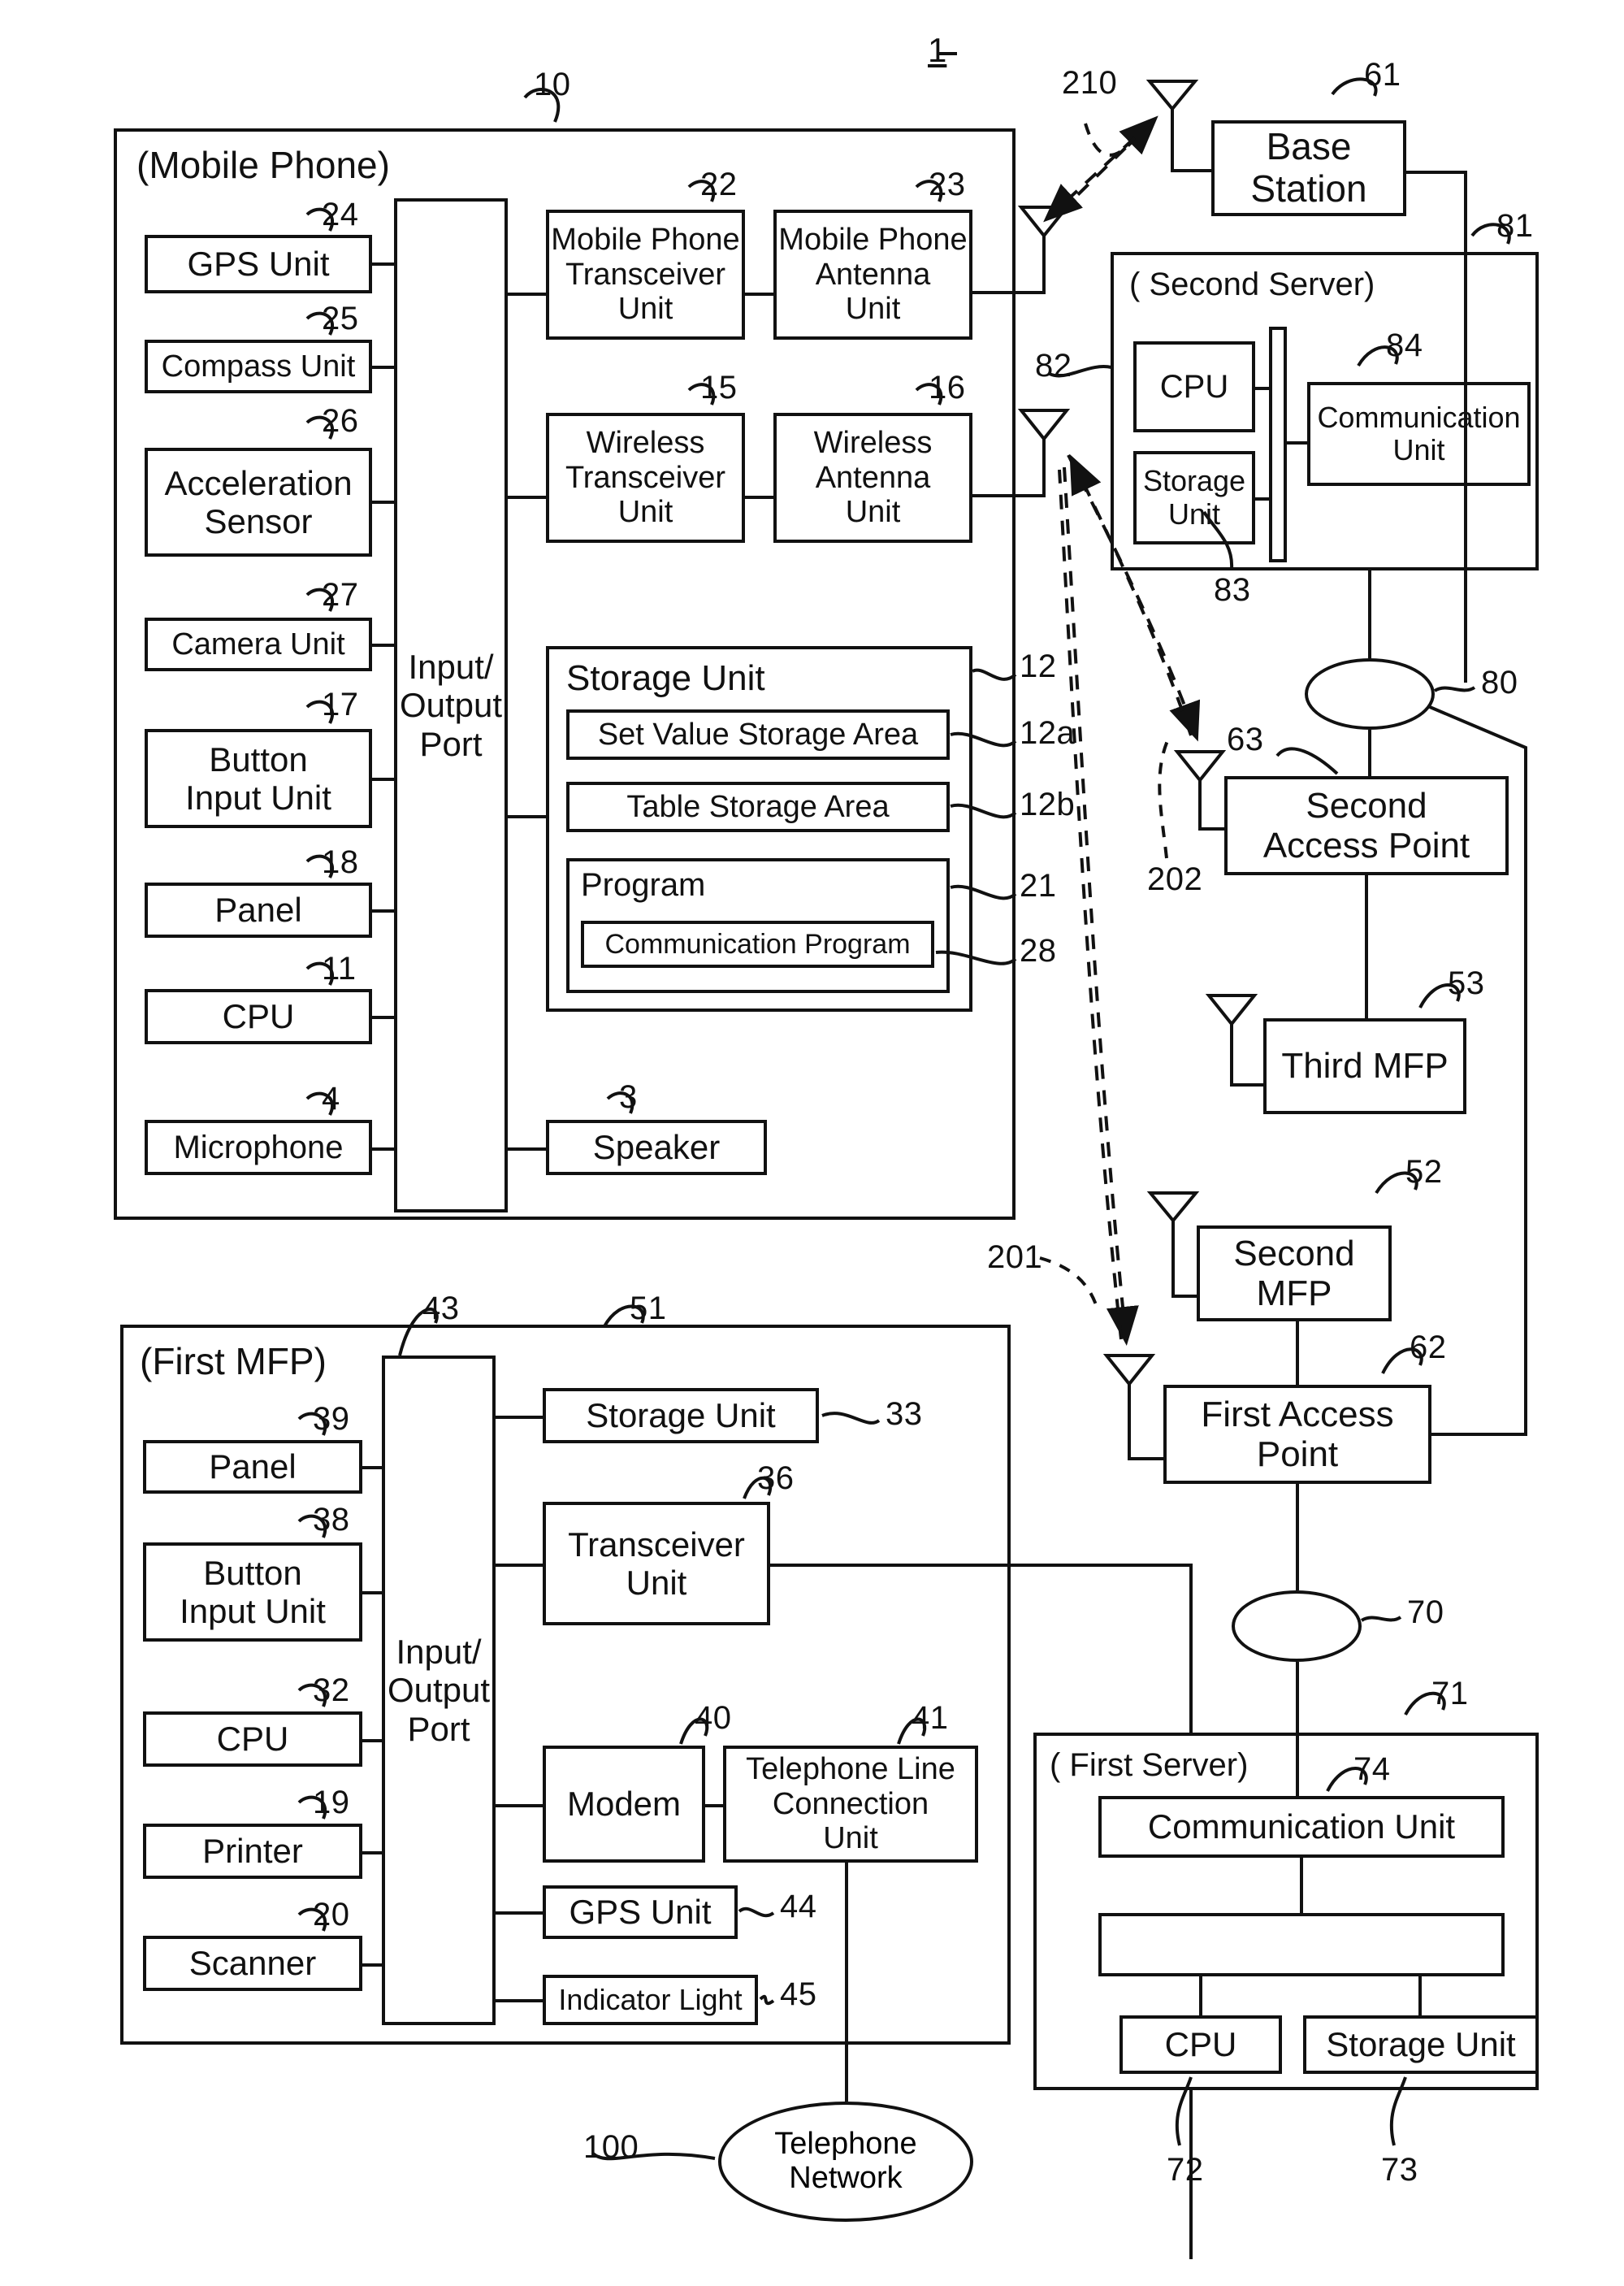 Image resolution: width=1624 pixels, height=2286 pixels. What do you see at coordinates (947, 388) in the screenshot?
I see `ref-16: 16` at bounding box center [947, 388].